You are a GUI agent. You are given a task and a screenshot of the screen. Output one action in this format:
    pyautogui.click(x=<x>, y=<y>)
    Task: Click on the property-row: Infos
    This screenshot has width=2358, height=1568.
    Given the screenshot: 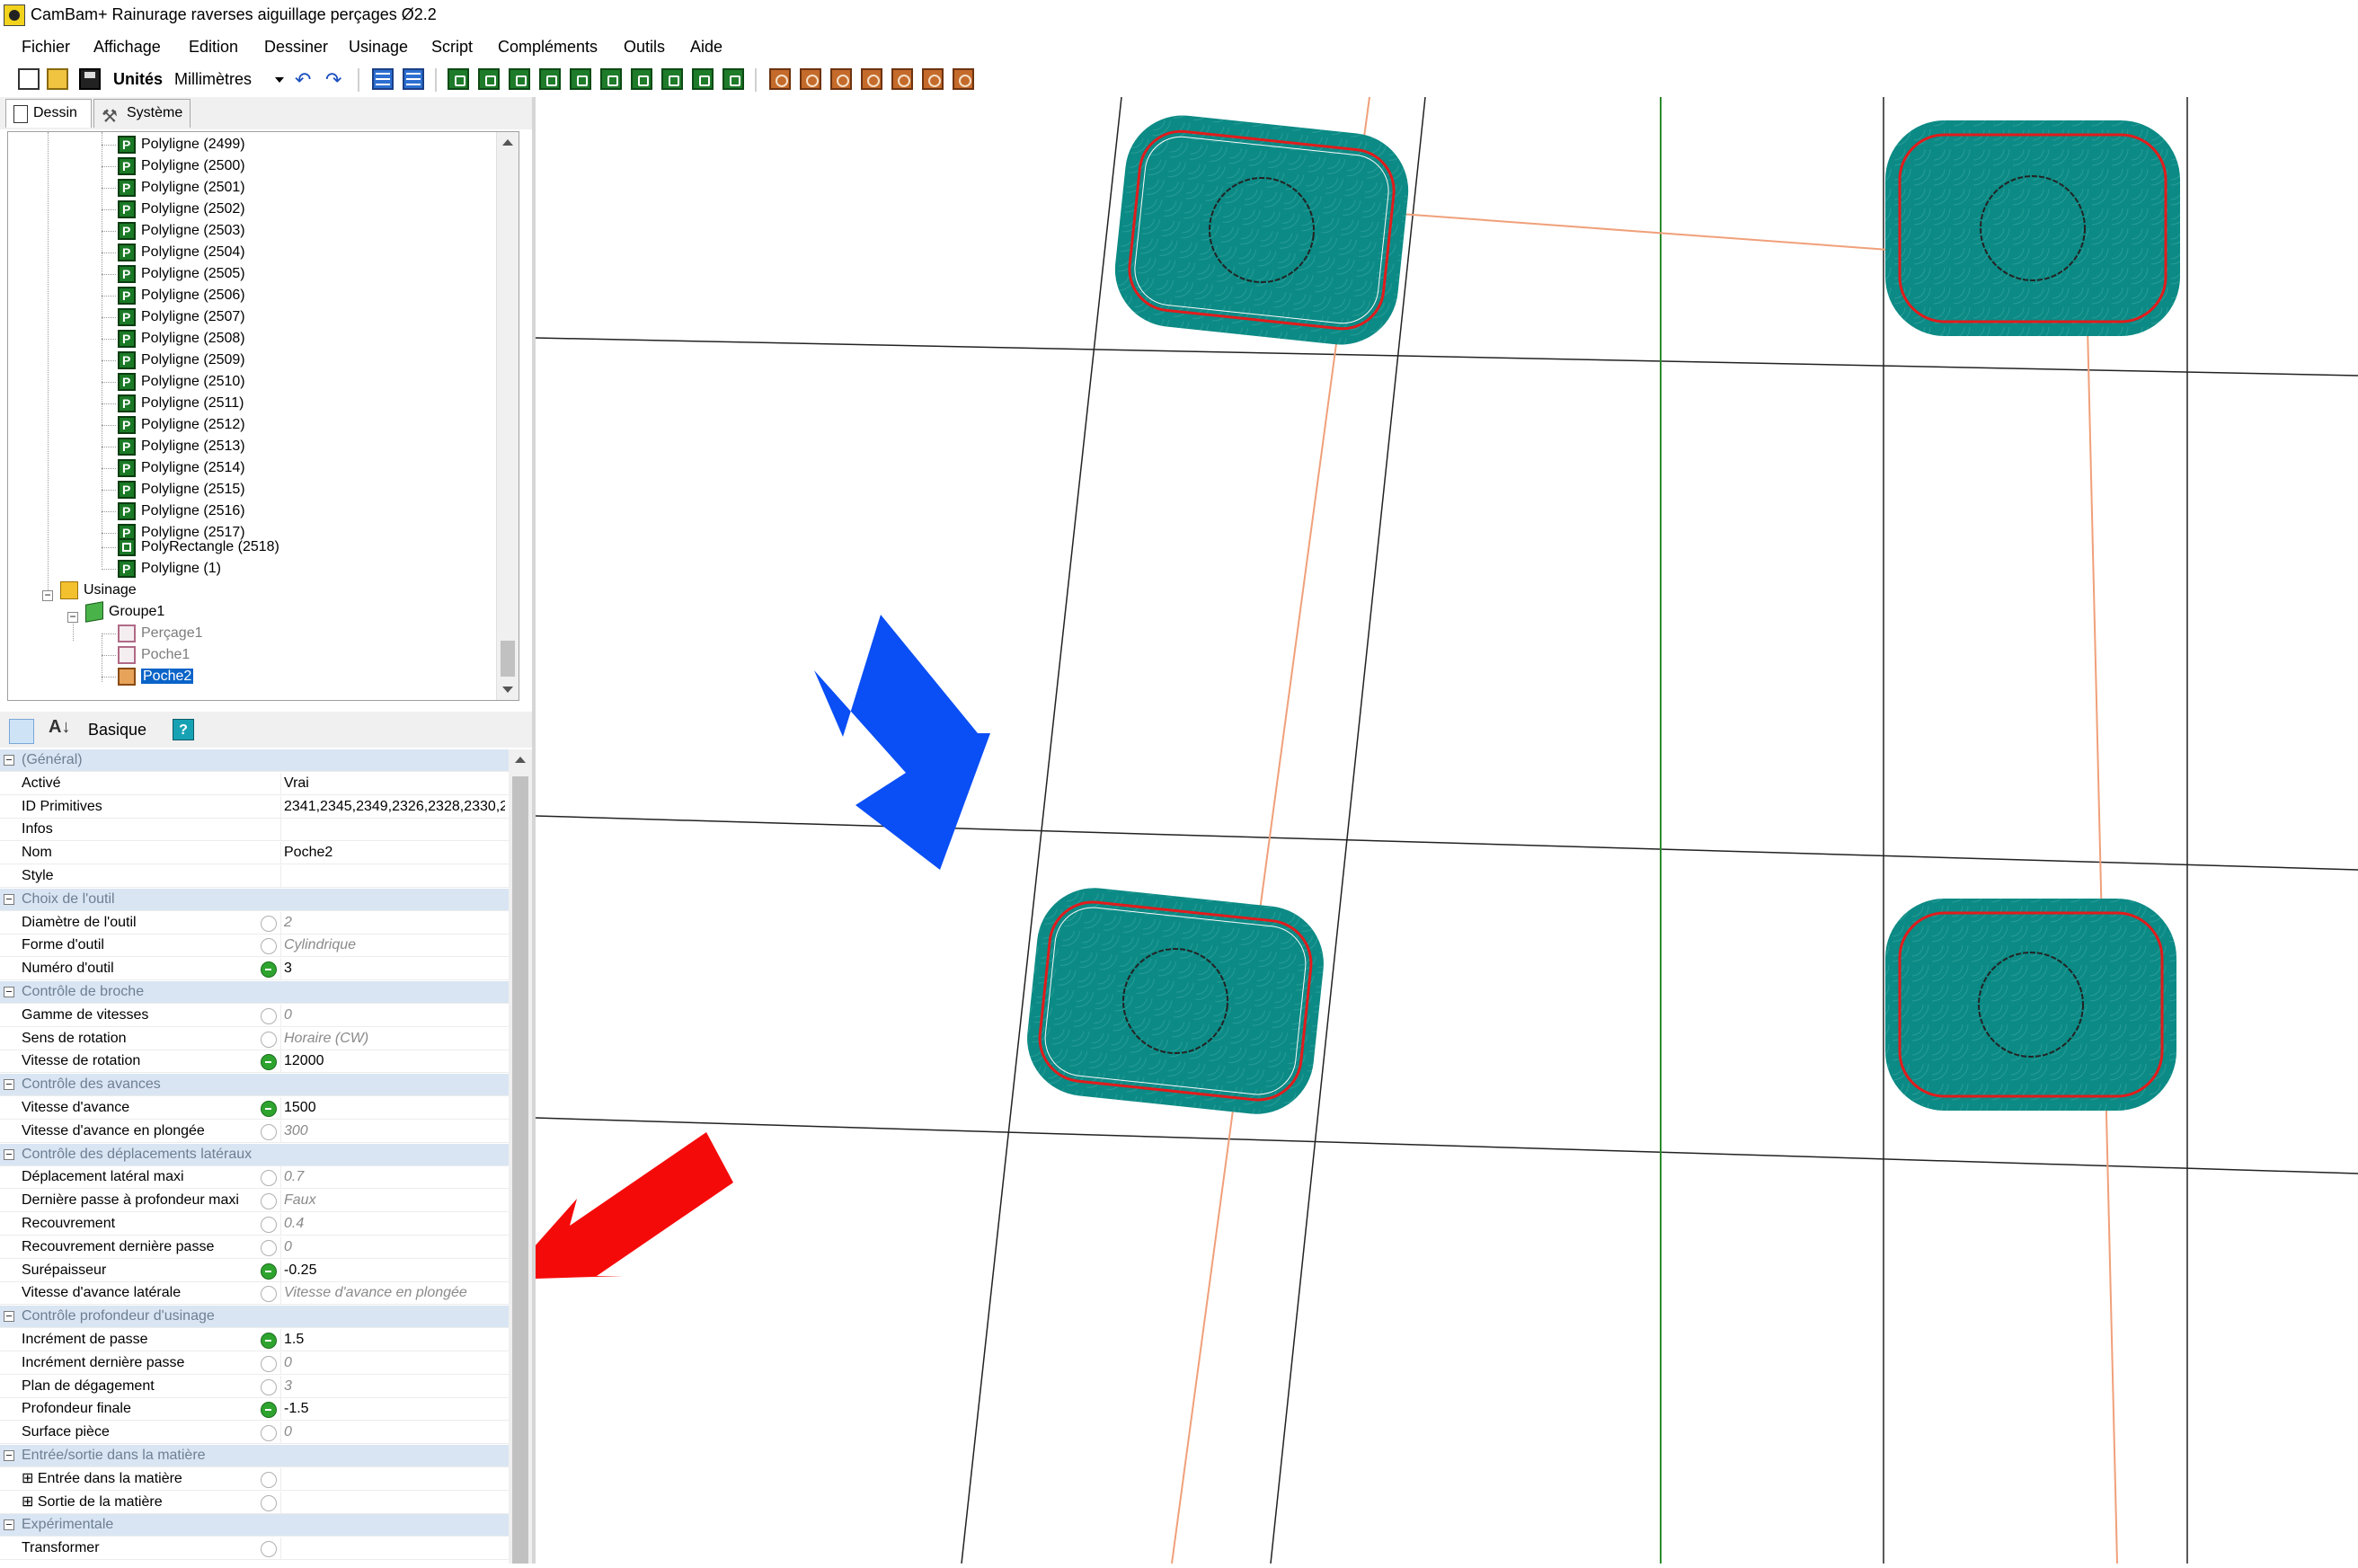 What is the action you would take?
    pyautogui.click(x=254, y=831)
    